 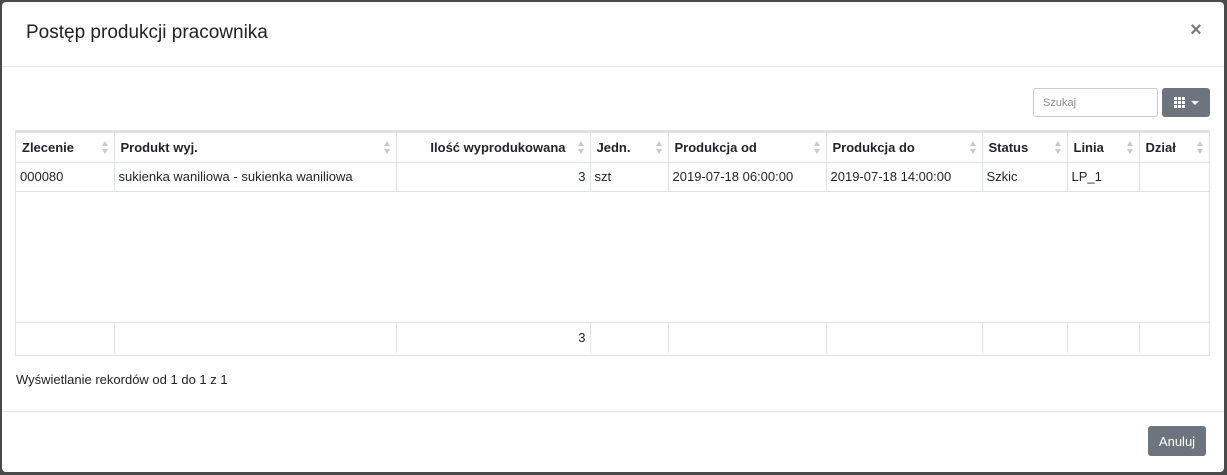 What do you see at coordinates (1186, 102) in the screenshot?
I see `columns-toggle-button` at bounding box center [1186, 102].